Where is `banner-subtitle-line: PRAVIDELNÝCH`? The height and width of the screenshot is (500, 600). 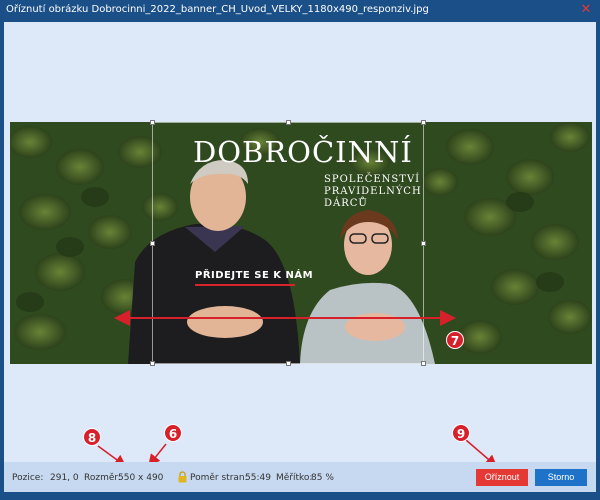 banner-subtitle-line: PRAVIDELNÝCH is located at coordinates (373, 191).